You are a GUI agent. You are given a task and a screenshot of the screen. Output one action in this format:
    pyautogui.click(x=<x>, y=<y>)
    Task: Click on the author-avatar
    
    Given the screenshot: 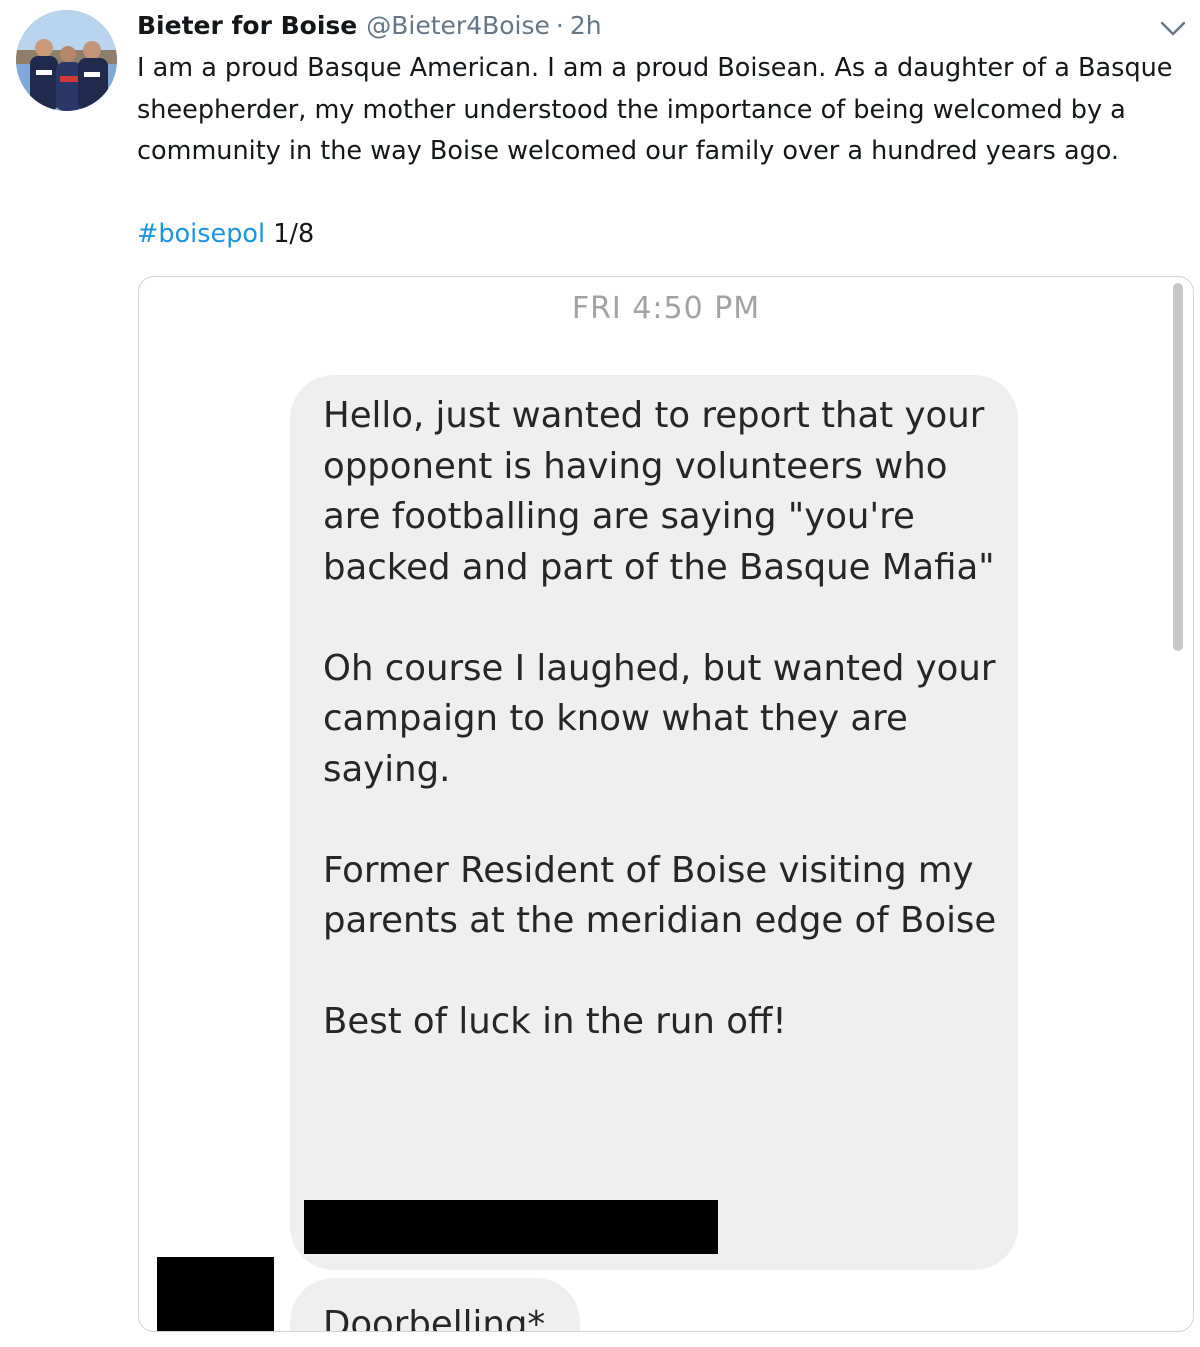 What is the action you would take?
    pyautogui.click(x=66, y=60)
    